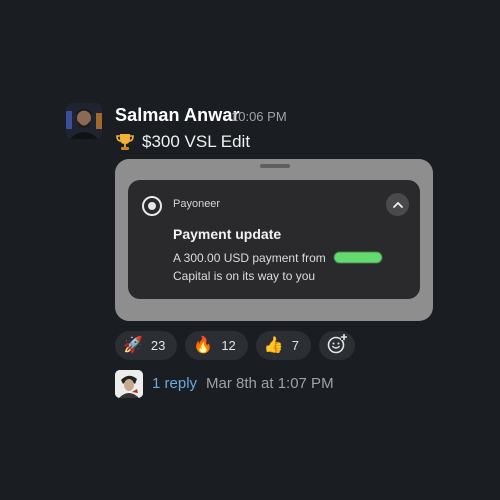  What do you see at coordinates (275, 166) in the screenshot?
I see `drag-handle` at bounding box center [275, 166].